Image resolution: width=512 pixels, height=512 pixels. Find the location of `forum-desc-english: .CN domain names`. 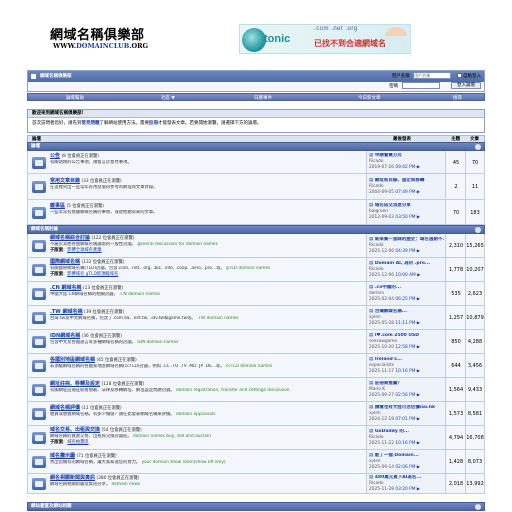

forum-desc-english: .CN domain names is located at coordinates (139, 294).